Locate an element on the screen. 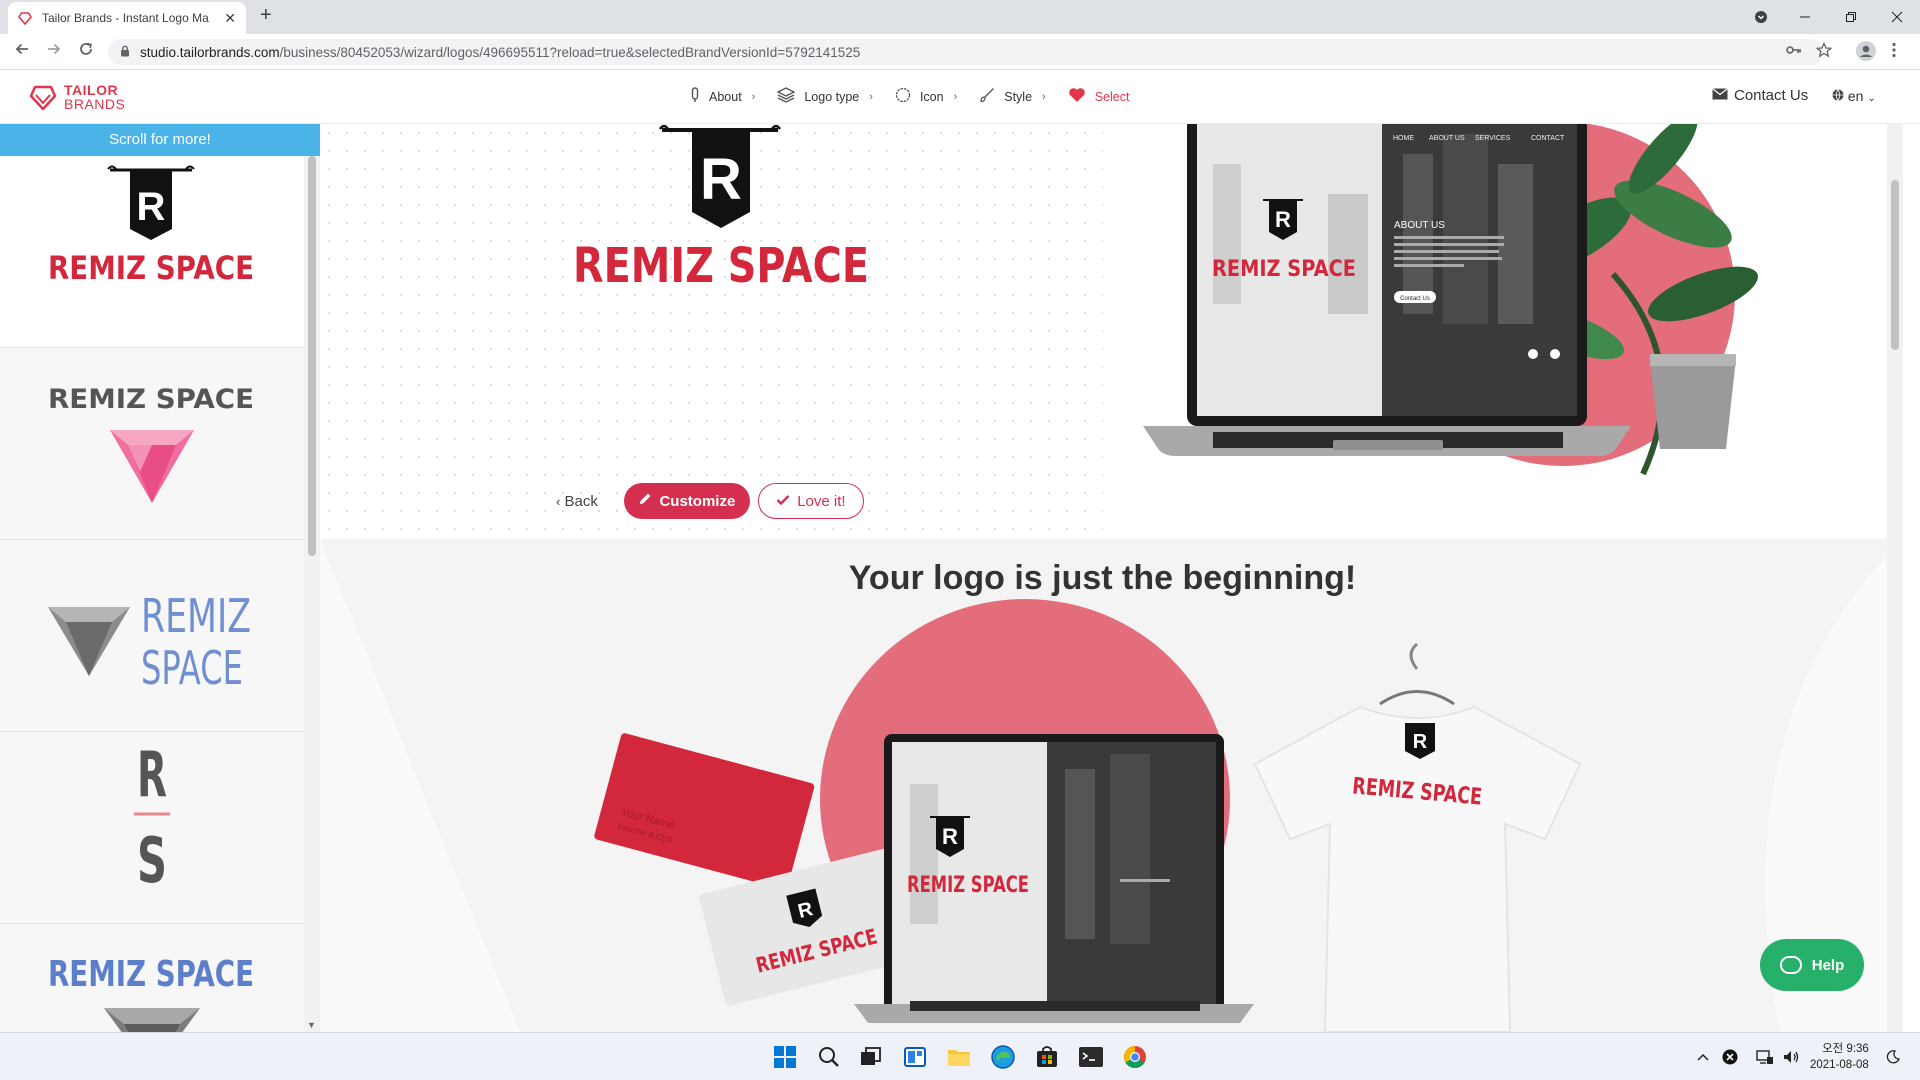  network-icon is located at coordinates (1765, 1056).